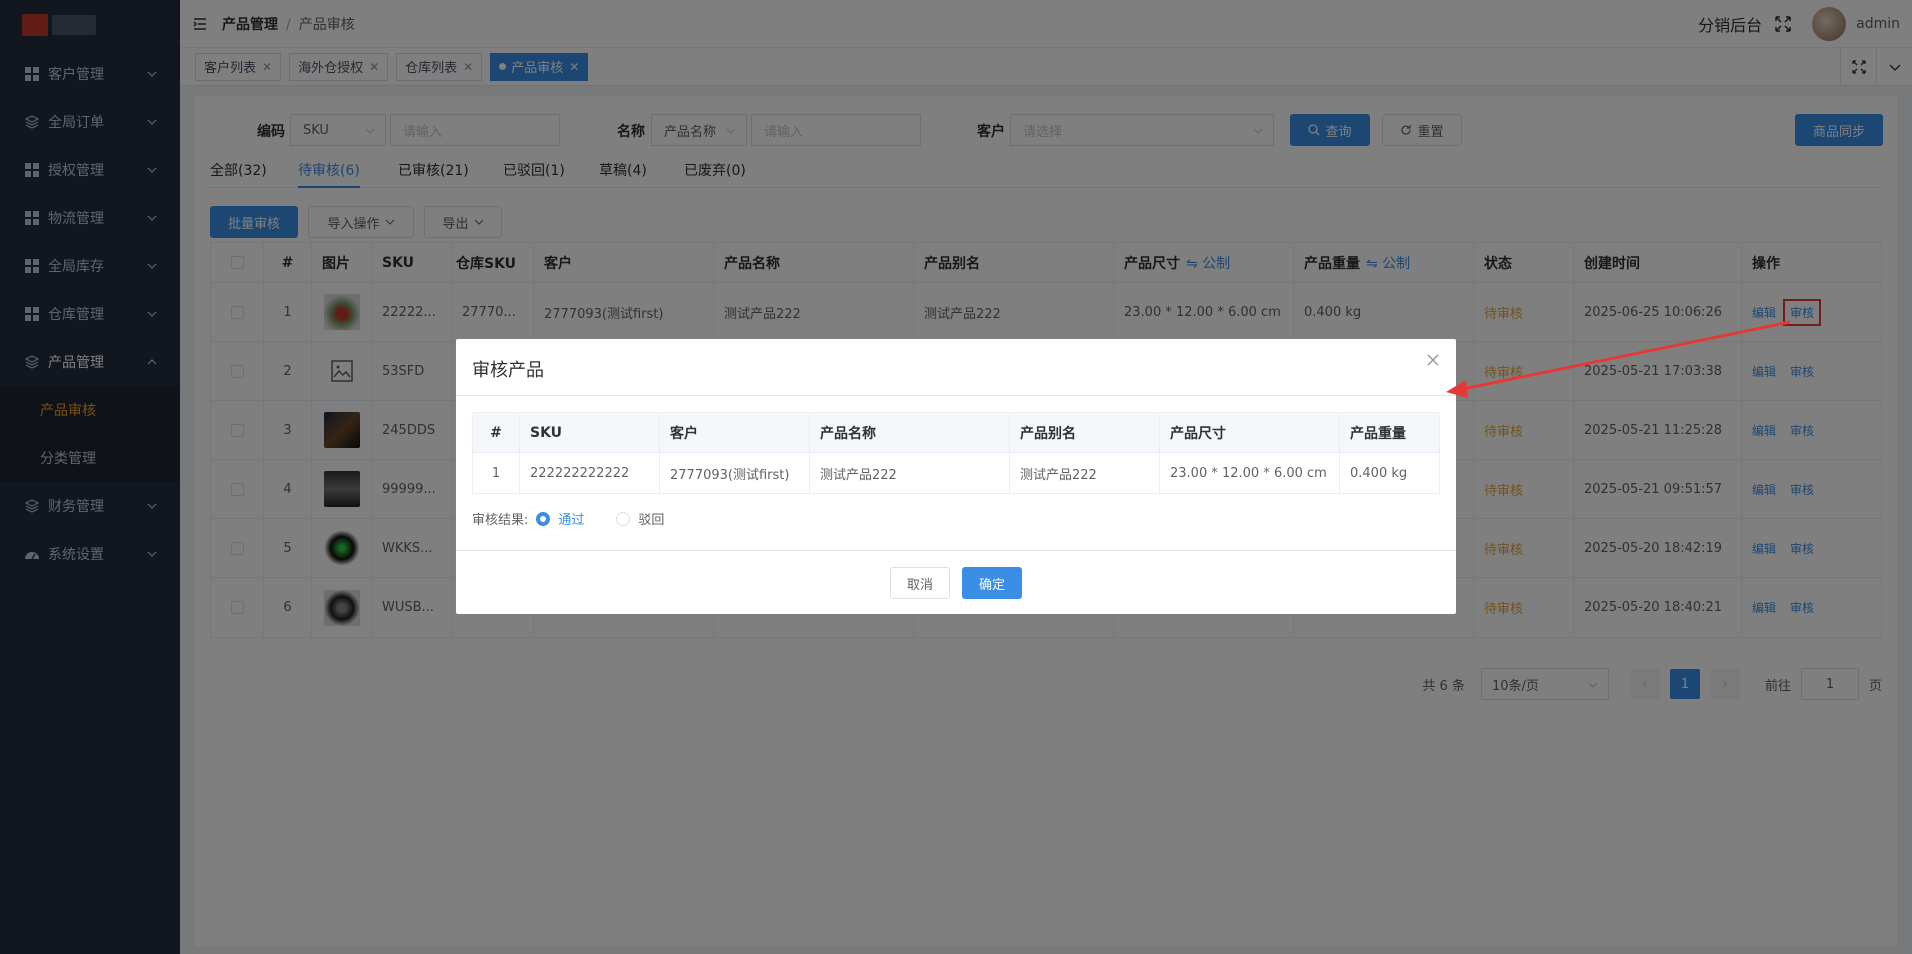 This screenshot has width=1912, height=954. What do you see at coordinates (910, 473) in the screenshot?
I see `dlg-cell-name: 测试产品222` at bounding box center [910, 473].